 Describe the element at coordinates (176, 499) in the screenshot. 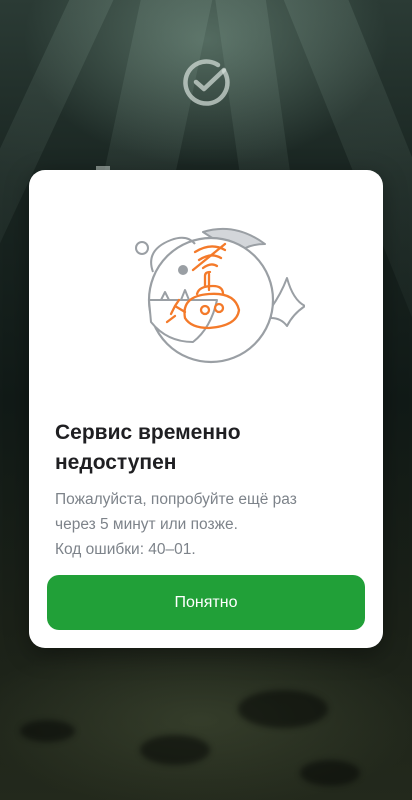

I see `message-line: Пожалуйста, попробуйте ещё раз` at that location.